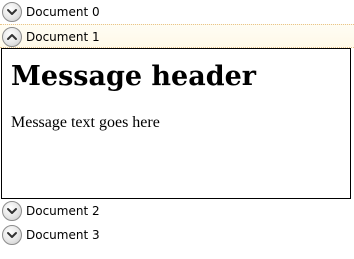 The width and height of the screenshot is (354, 259). I want to click on accordion-header-document-3: Document 3, so click(177, 235).